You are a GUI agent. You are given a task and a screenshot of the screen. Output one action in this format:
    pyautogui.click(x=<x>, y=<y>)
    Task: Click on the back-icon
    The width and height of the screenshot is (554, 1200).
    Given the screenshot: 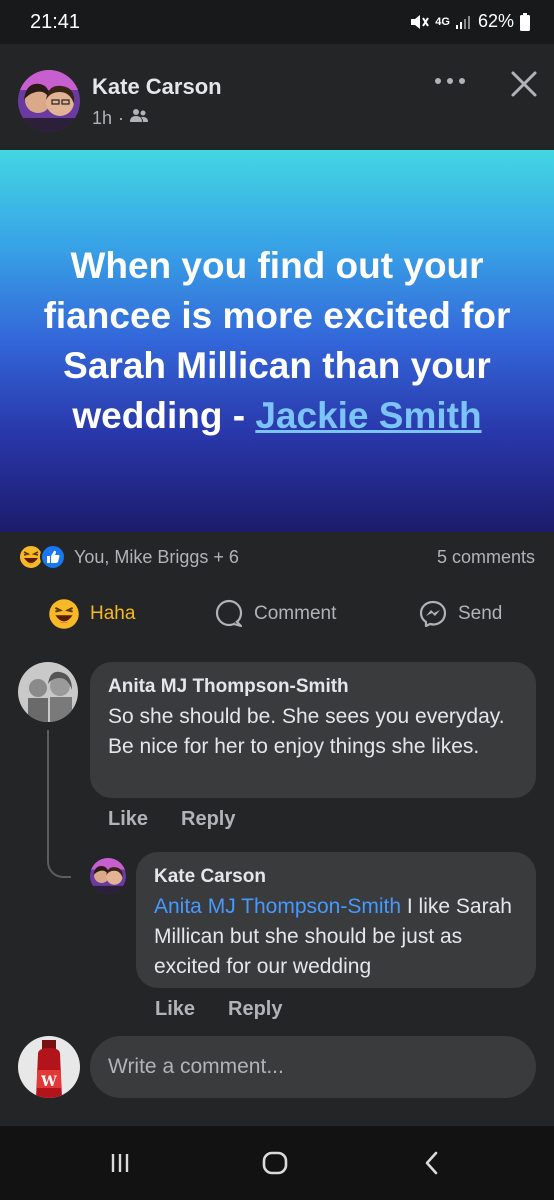 What is the action you would take?
    pyautogui.click(x=431, y=1163)
    